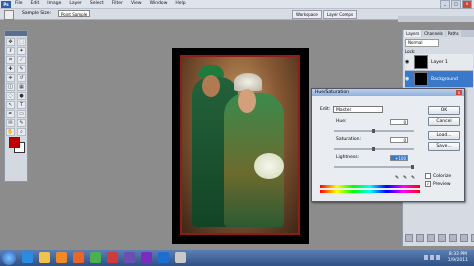  I want to click on colorize-checkbox-box, so click(428, 176).